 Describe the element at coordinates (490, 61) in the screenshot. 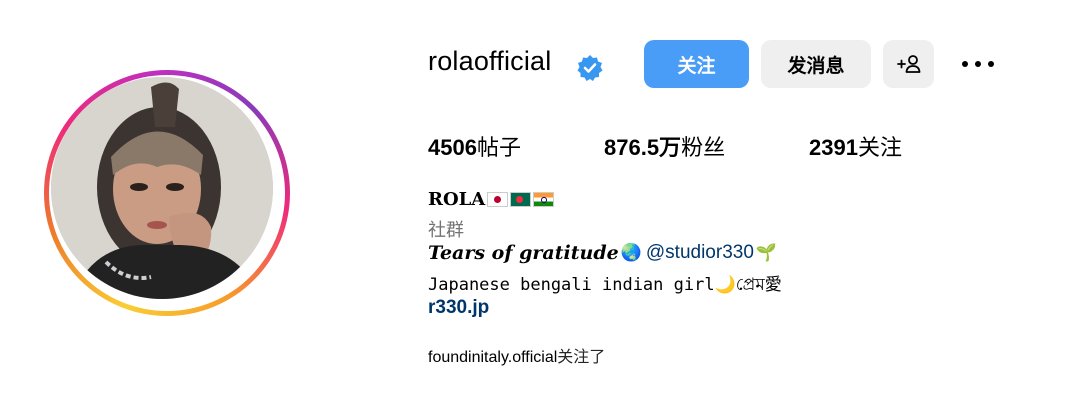

I see `username: rolaofficial` at that location.